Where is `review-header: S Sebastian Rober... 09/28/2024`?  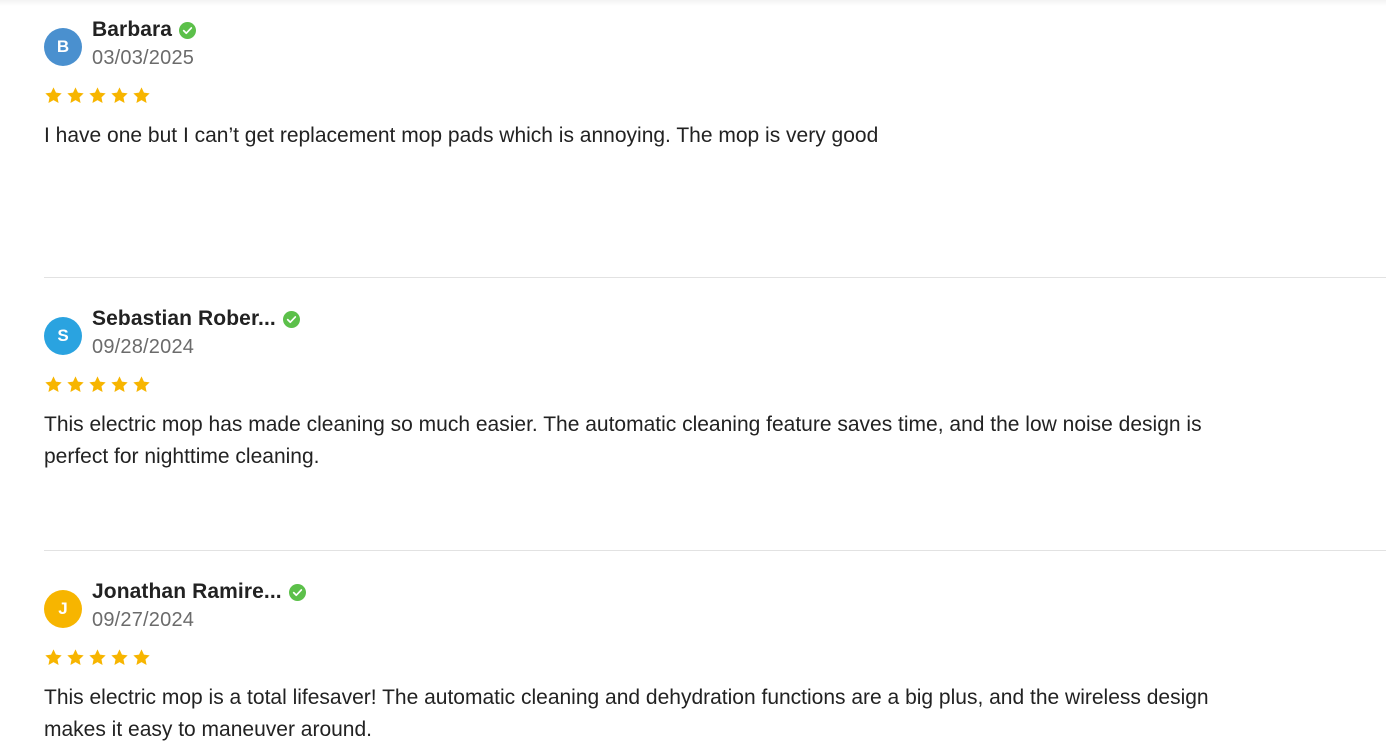
review-header: S Sebastian Rober... 09/28/2024 is located at coordinates (715, 335).